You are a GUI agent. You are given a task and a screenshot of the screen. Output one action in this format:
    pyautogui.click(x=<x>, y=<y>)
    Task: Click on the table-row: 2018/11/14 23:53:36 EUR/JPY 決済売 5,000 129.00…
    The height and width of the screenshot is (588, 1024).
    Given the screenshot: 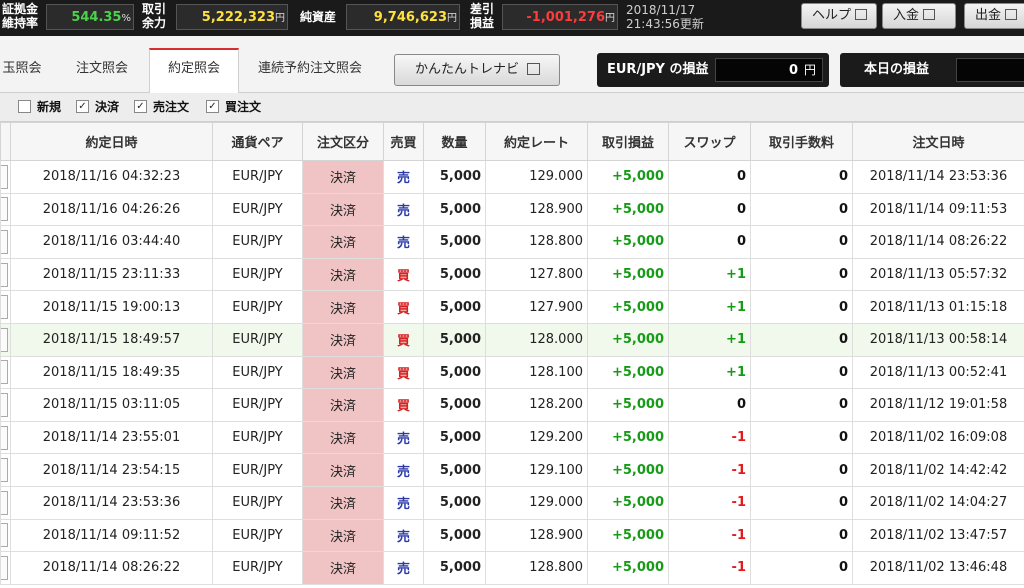 What is the action you would take?
    pyautogui.click(x=512, y=502)
    